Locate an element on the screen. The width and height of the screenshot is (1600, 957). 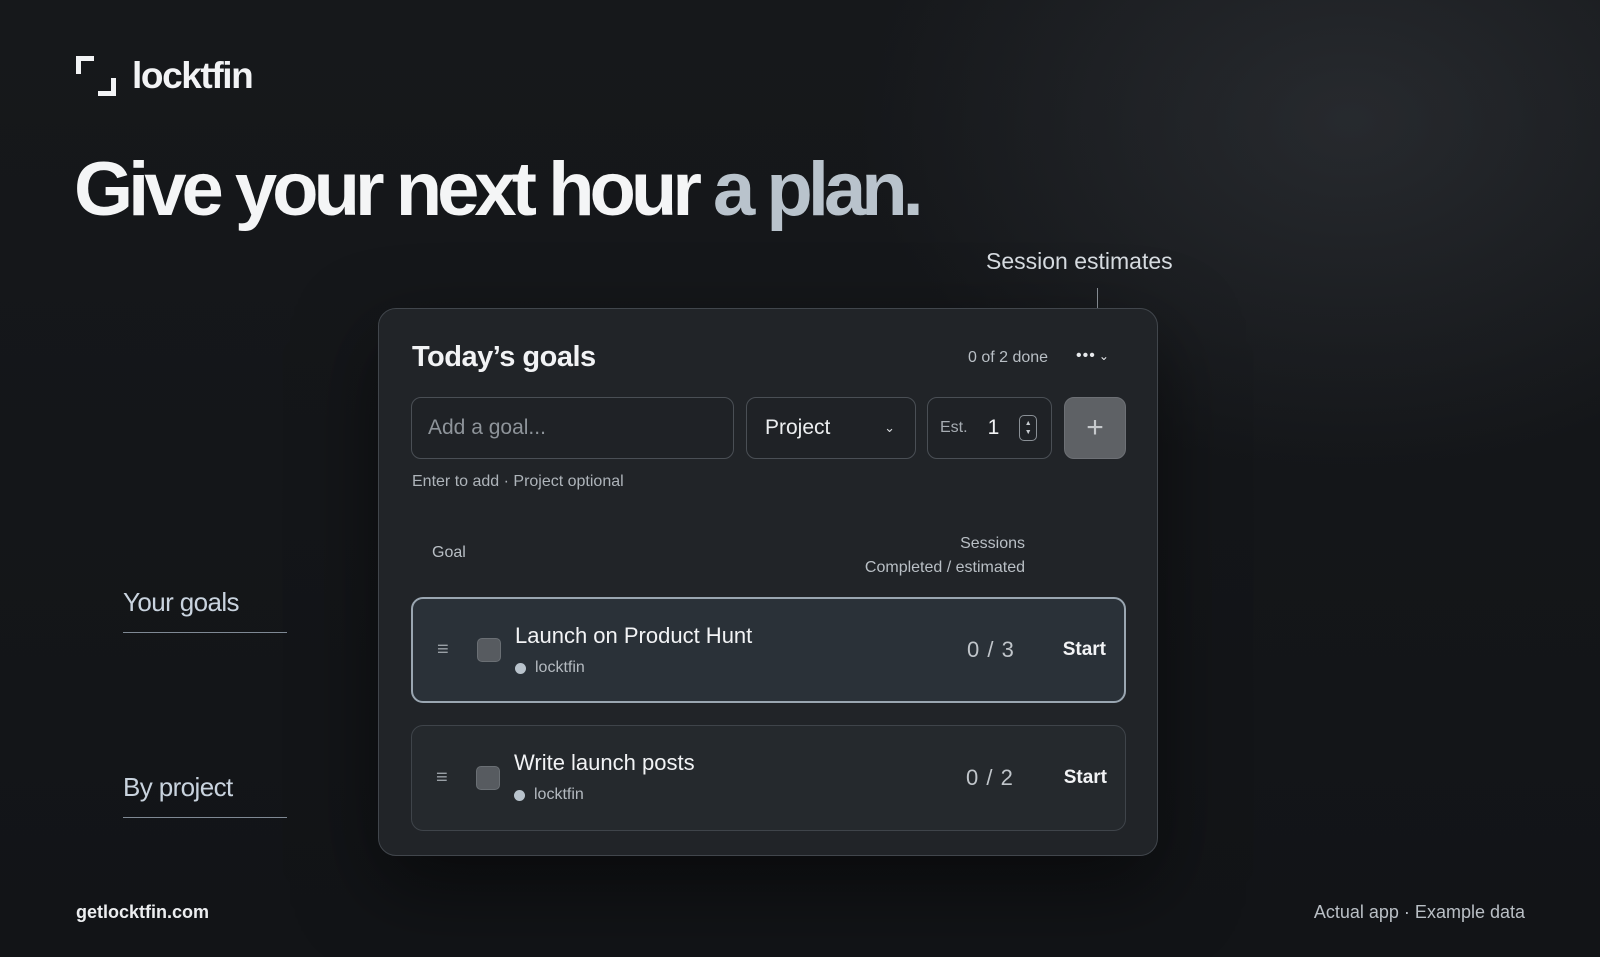
done-count: 0 of 2 done is located at coordinates (1008, 357).